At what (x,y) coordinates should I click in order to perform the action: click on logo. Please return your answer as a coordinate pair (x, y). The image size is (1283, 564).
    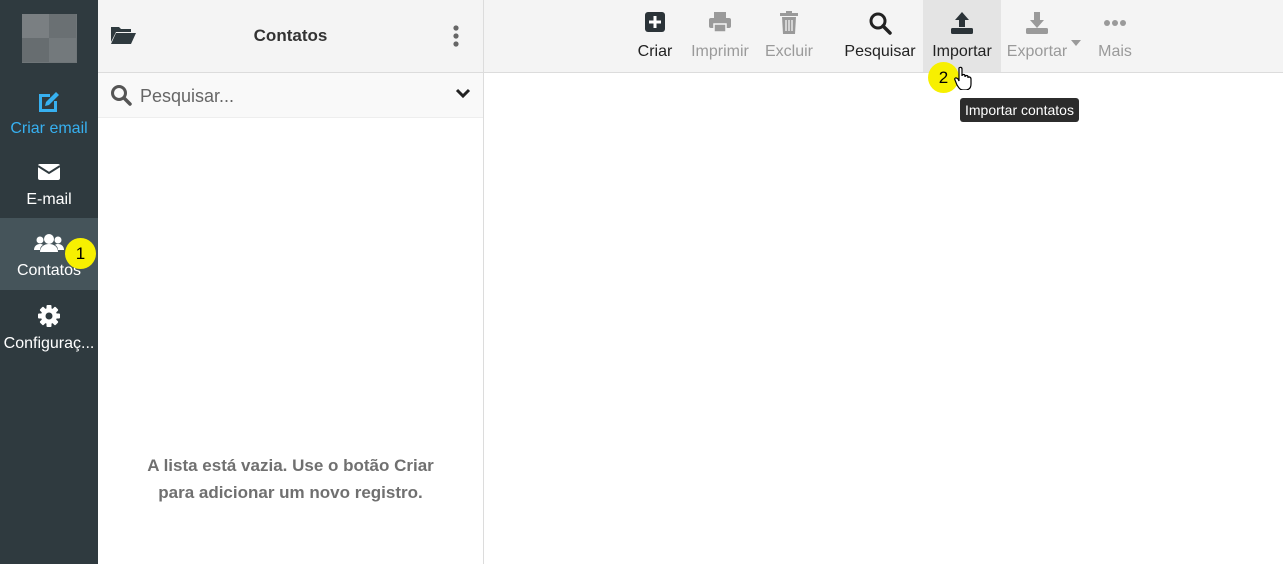
    Looking at the image, I should click on (49, 38).